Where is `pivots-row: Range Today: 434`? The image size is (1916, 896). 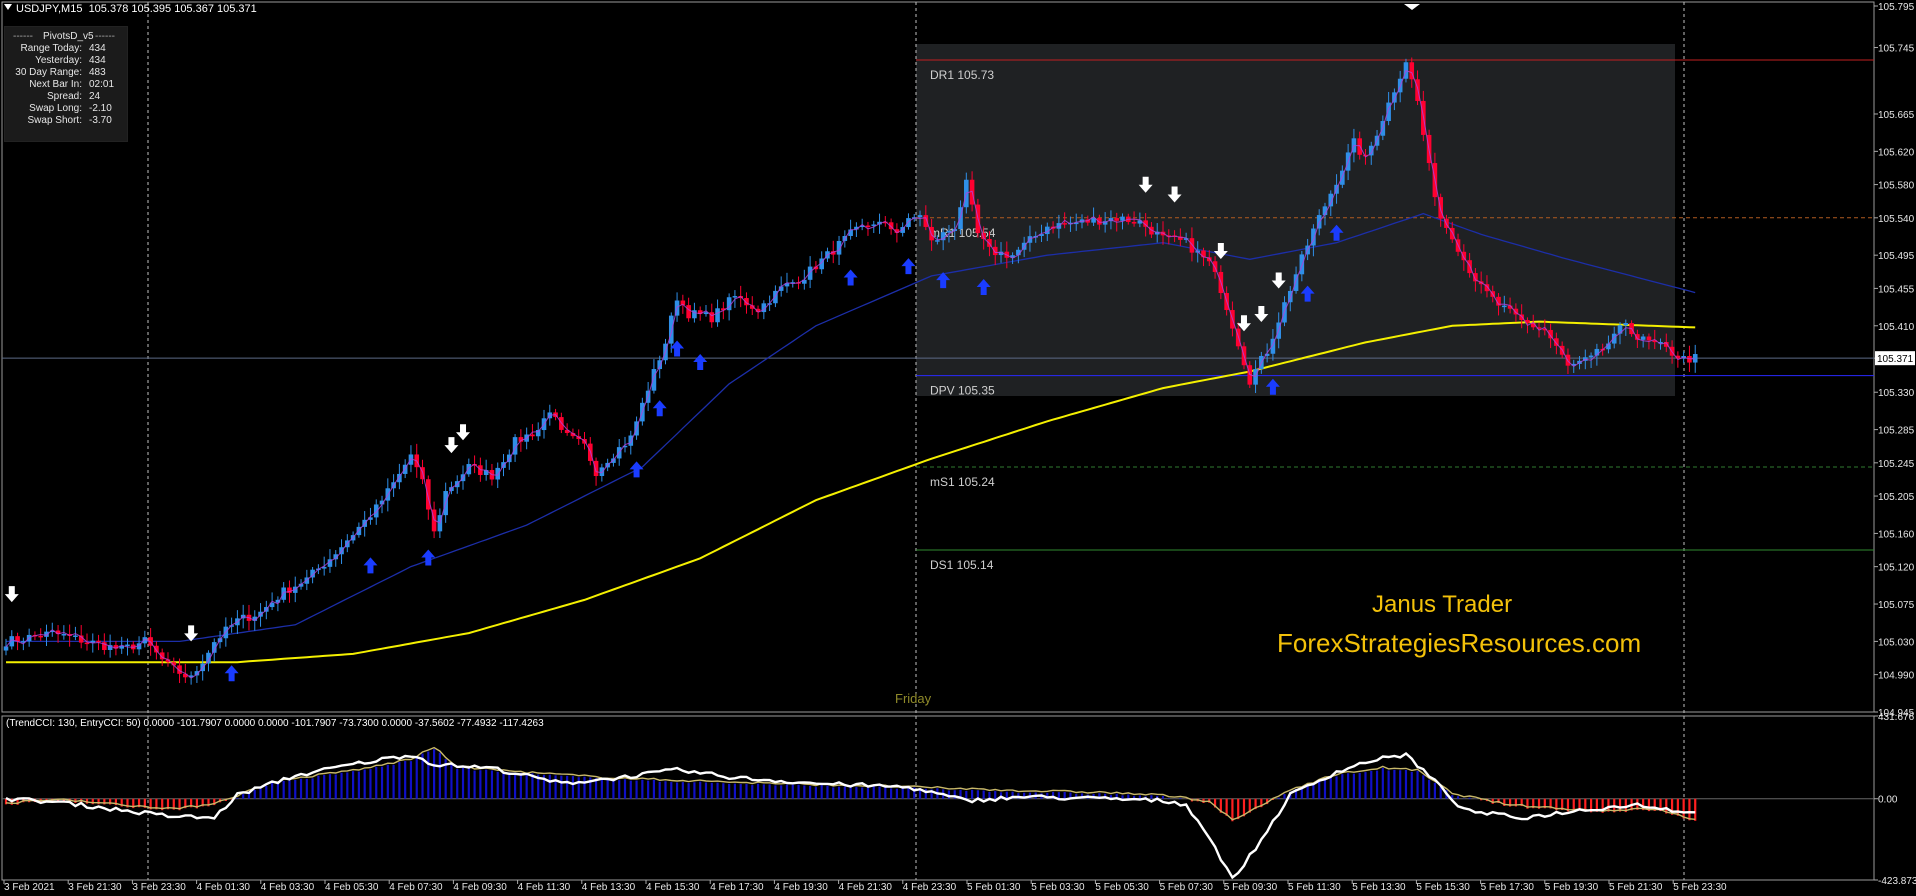
pivots-row: Range Today: 434 is located at coordinates (66, 49).